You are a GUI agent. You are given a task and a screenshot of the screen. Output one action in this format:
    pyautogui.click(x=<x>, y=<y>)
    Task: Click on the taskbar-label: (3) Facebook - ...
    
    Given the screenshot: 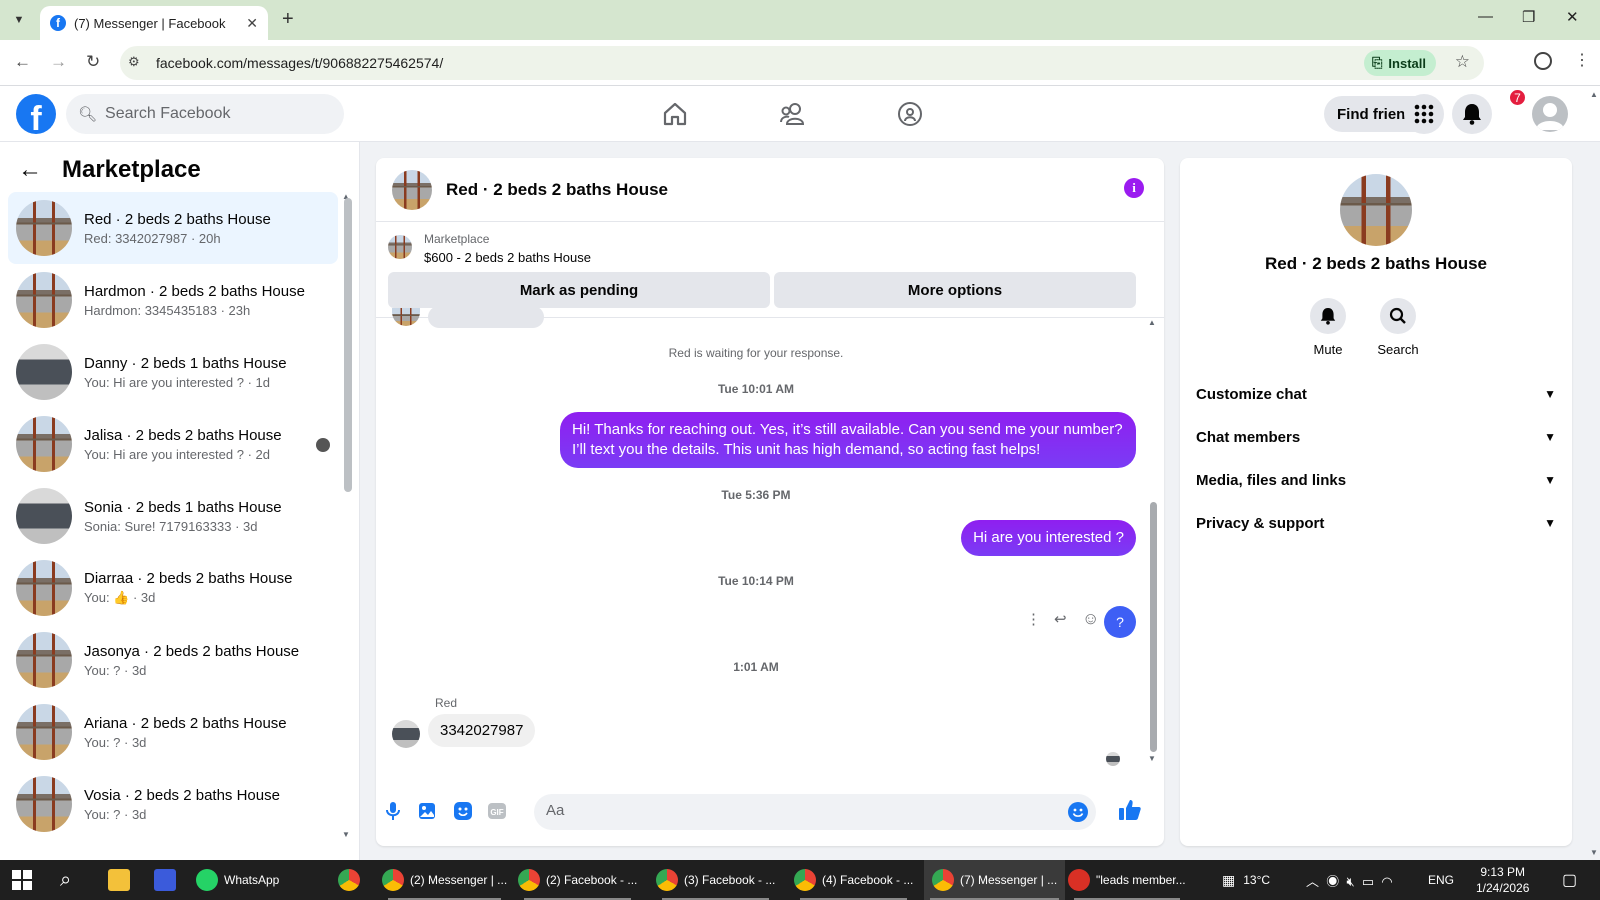 What is the action you would take?
    pyautogui.click(x=730, y=880)
    